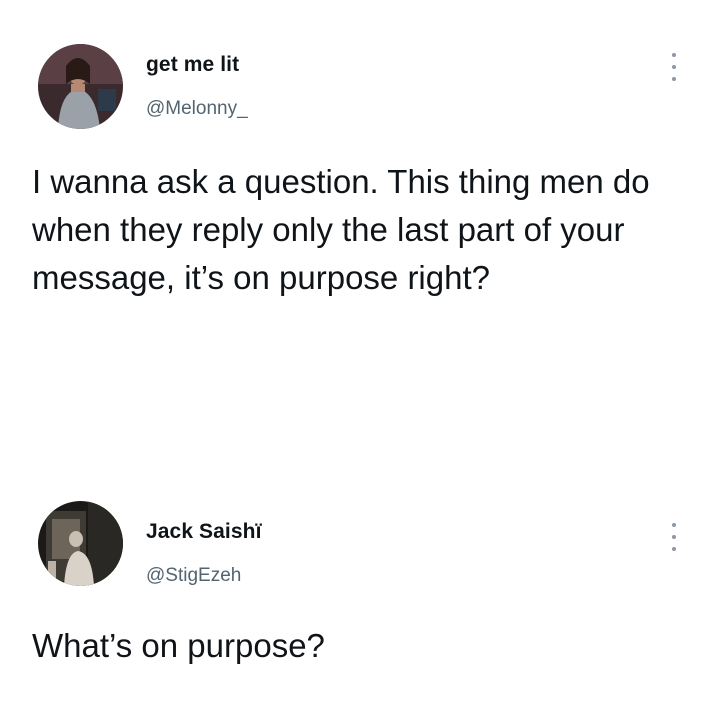 The image size is (715, 714). I want to click on display-name: get me lit, so click(192, 65).